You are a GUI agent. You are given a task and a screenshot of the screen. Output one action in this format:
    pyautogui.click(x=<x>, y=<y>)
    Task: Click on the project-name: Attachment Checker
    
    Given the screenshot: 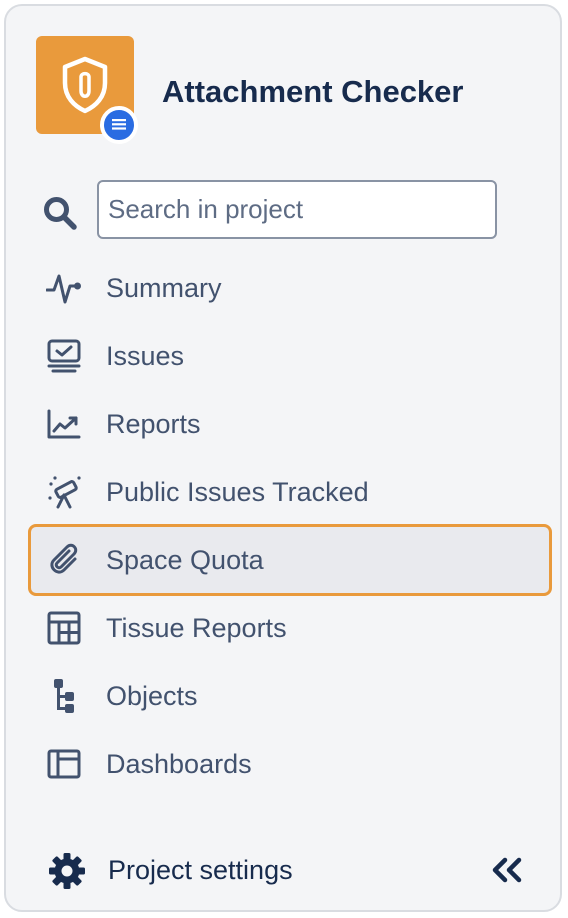 What is the action you would take?
    pyautogui.click(x=312, y=92)
    